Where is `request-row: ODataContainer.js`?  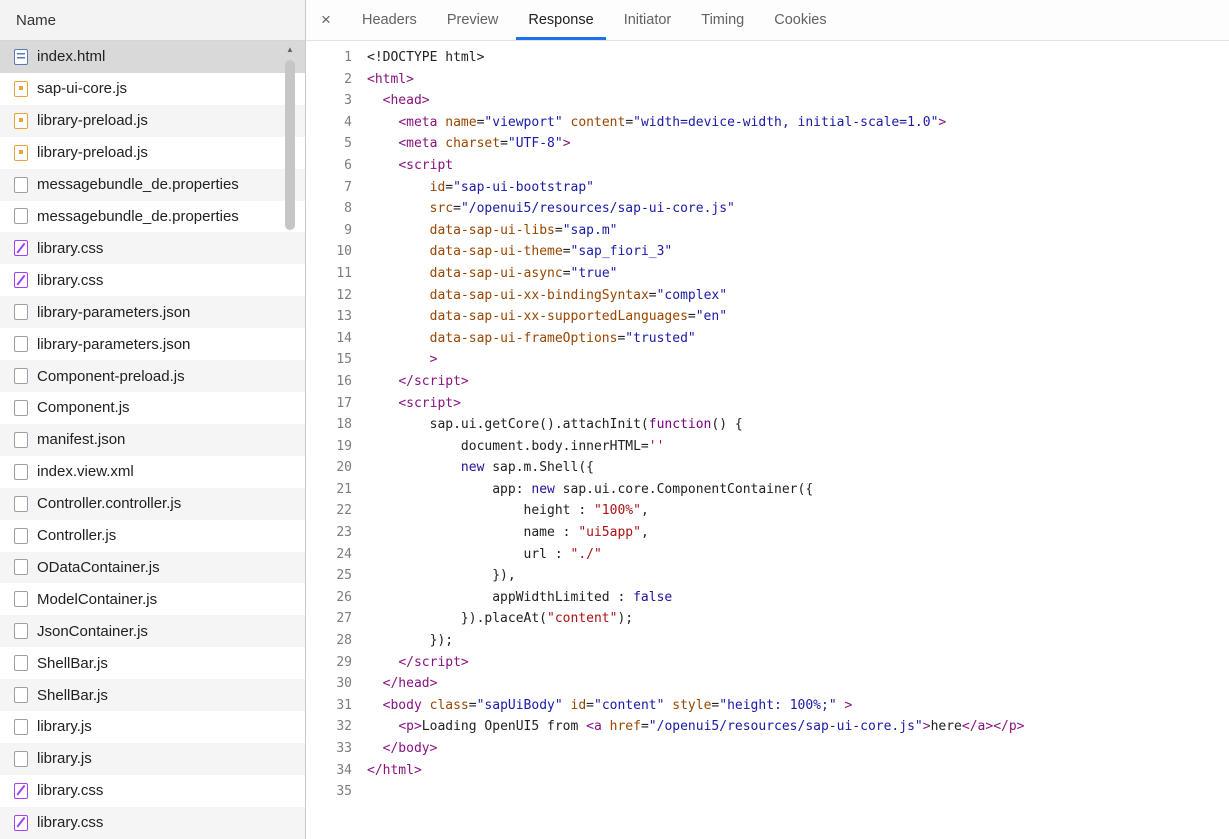
request-row: ODataContainer.js is located at coordinates (152, 567).